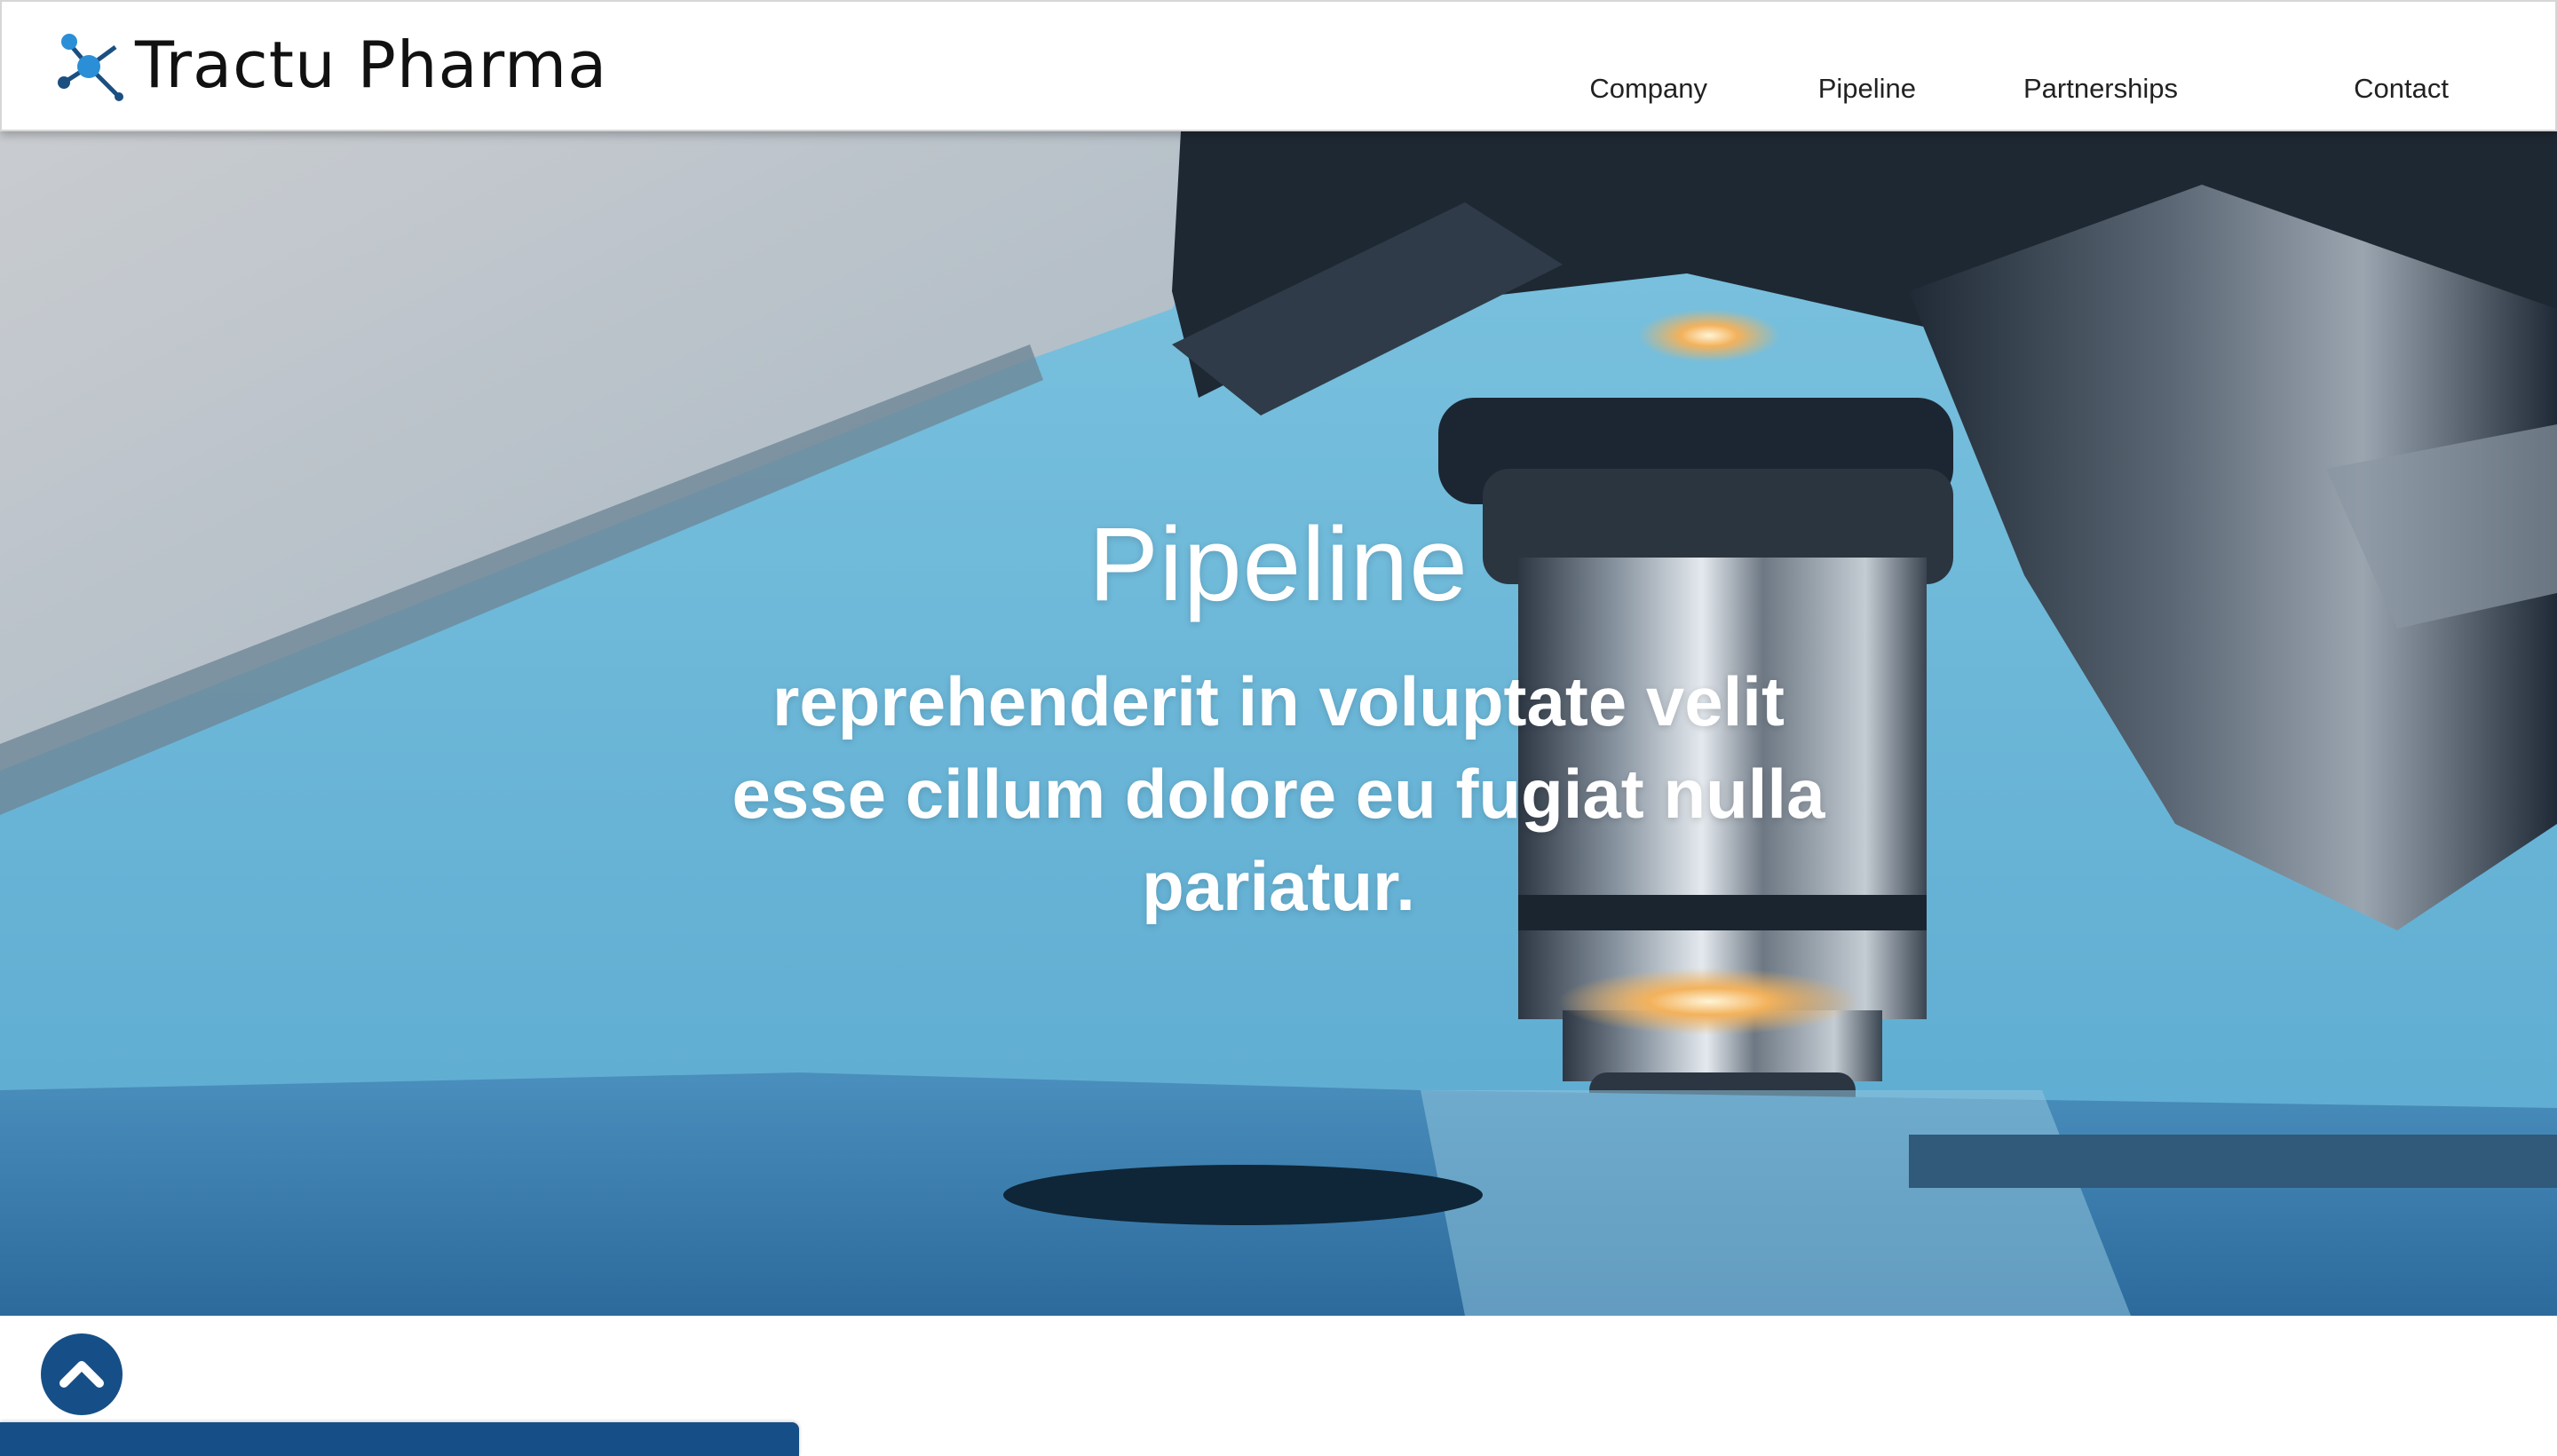 This screenshot has height=1456, width=2557. What do you see at coordinates (2100, 89) in the screenshot?
I see `nav-item-partnerships: Partnerships` at bounding box center [2100, 89].